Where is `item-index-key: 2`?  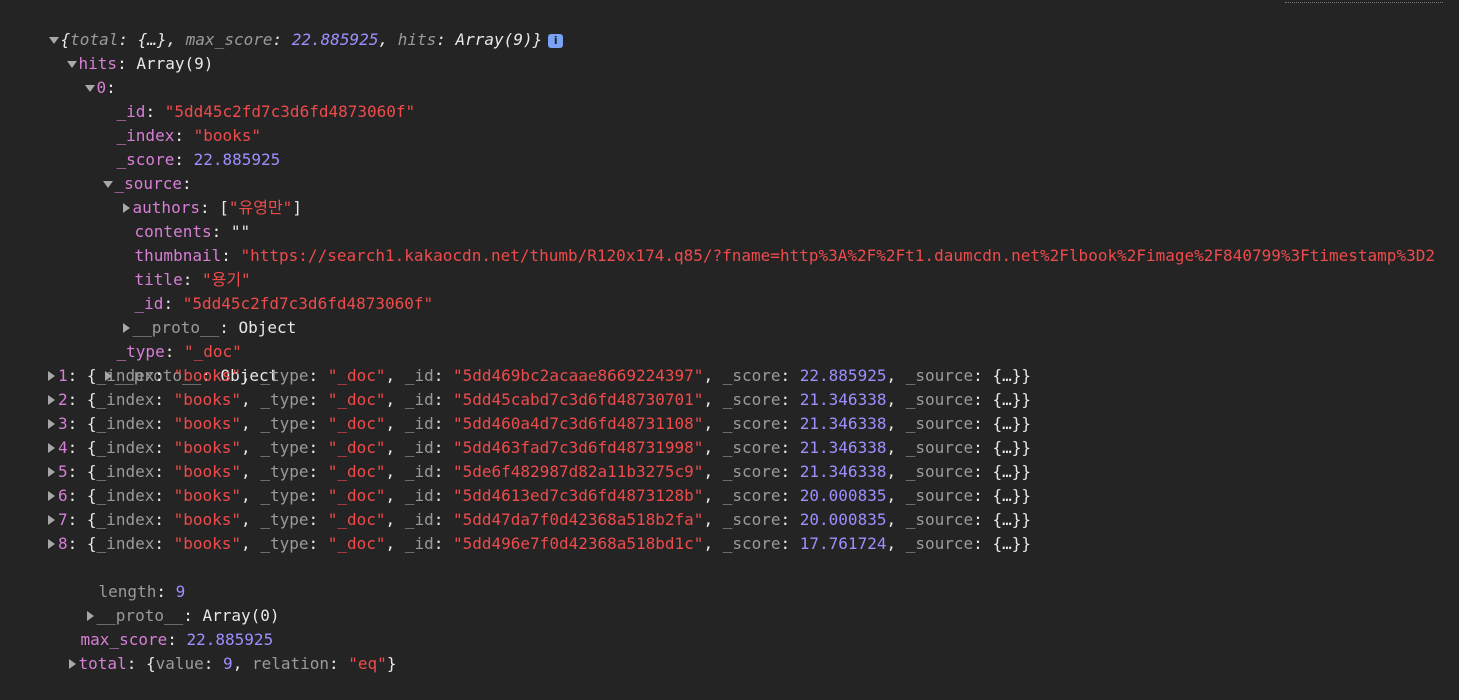
item-index-key: 2 is located at coordinates (63, 399).